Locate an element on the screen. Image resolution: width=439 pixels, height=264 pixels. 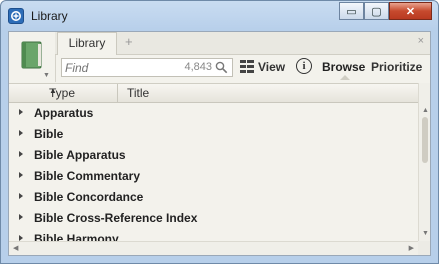
list-item: Bible Commentary is located at coordinates (213, 176).